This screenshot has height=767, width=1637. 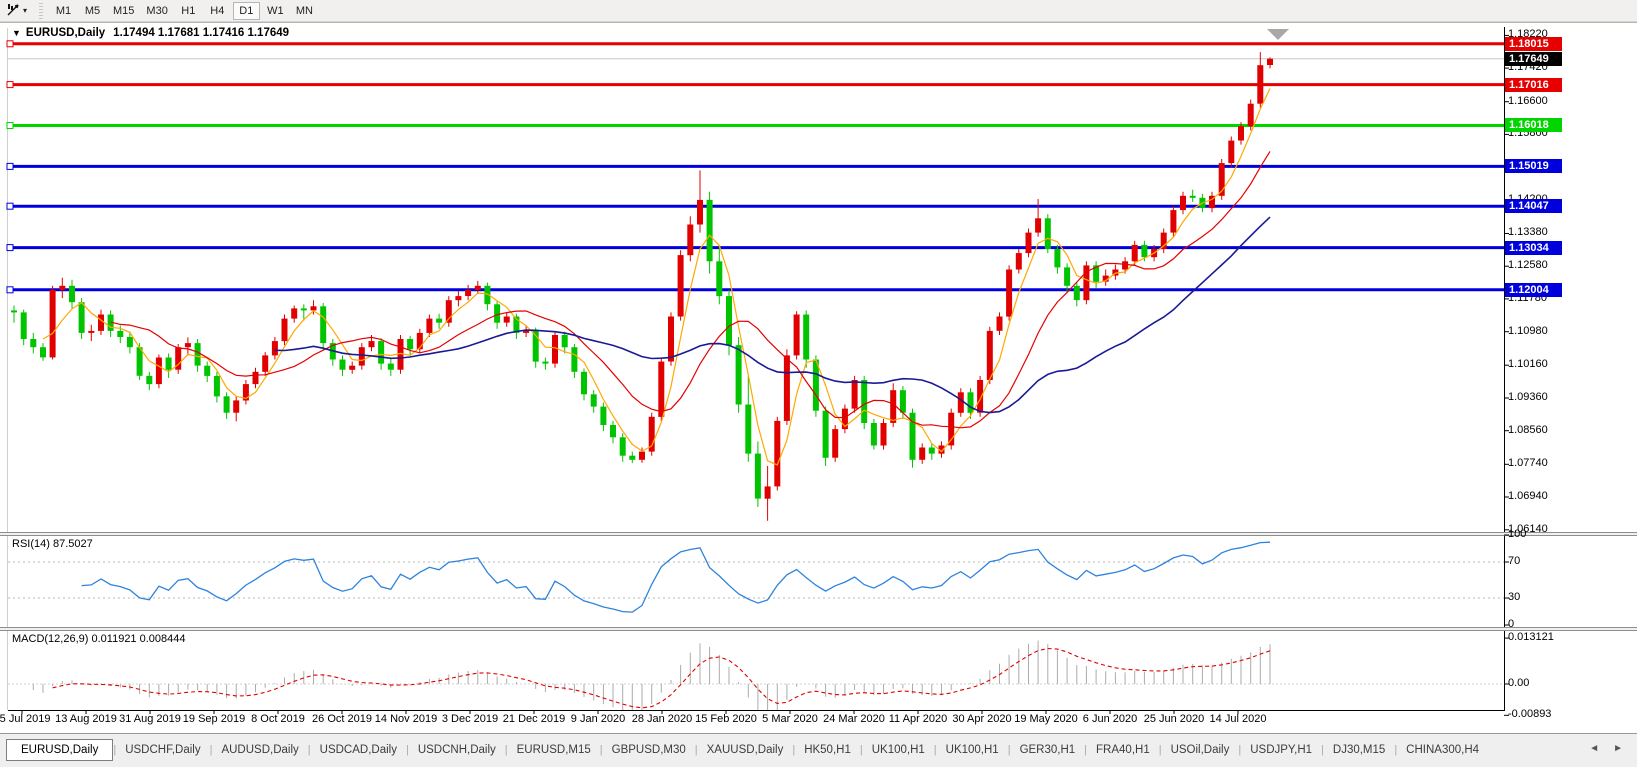 What do you see at coordinates (1519, 683) in the screenshot?
I see `macd-axis-label: 0.00` at bounding box center [1519, 683].